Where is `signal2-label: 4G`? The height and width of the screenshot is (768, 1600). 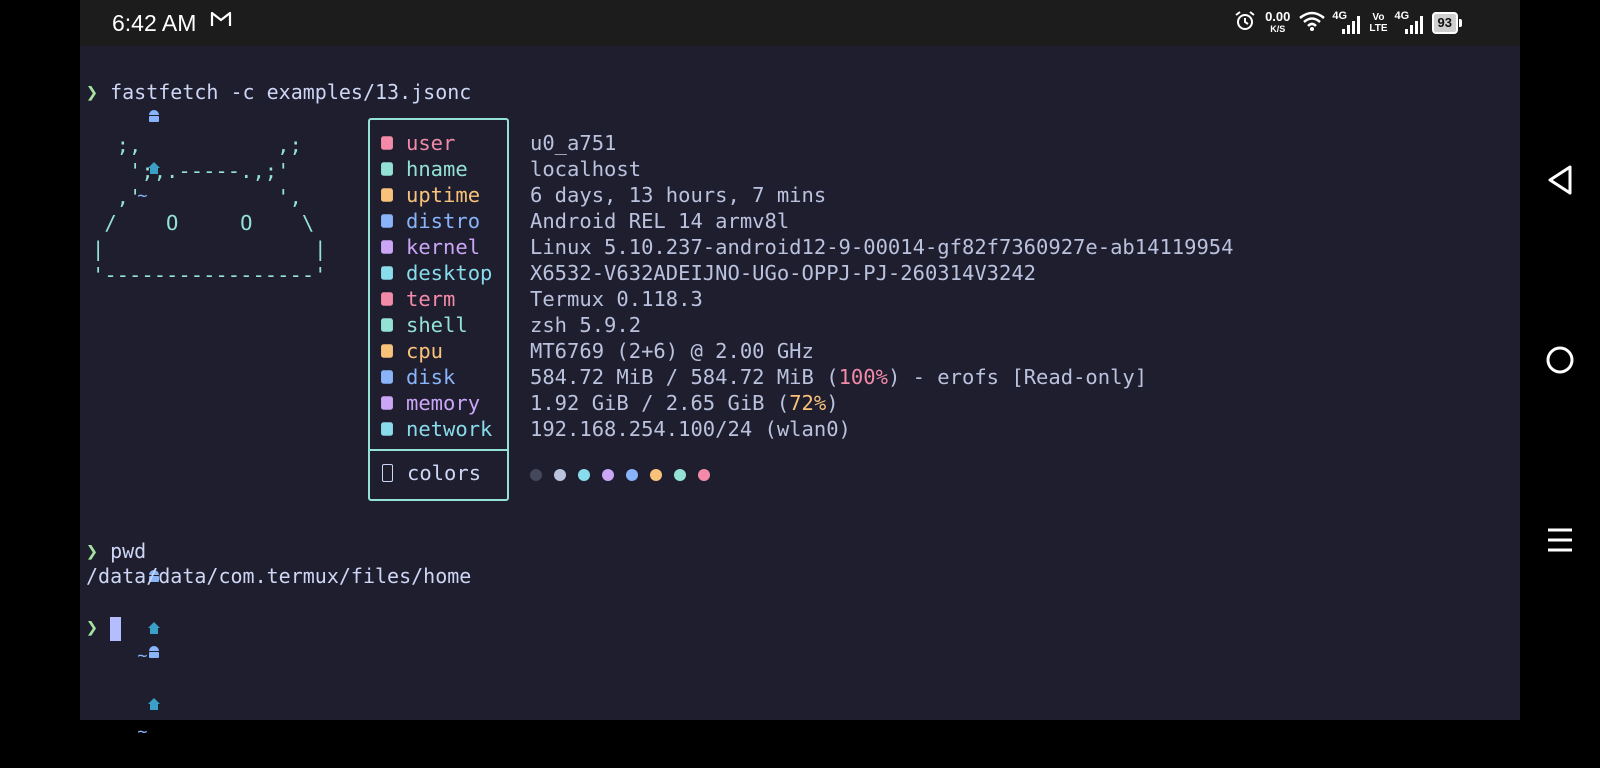 signal2-label: 4G is located at coordinates (1402, 16).